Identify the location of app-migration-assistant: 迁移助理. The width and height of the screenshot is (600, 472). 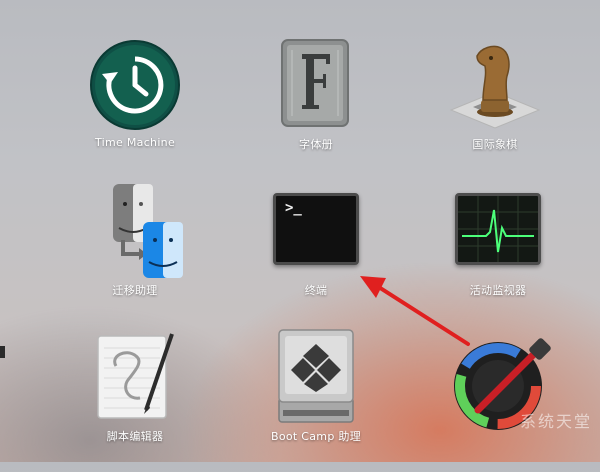
(135, 251).